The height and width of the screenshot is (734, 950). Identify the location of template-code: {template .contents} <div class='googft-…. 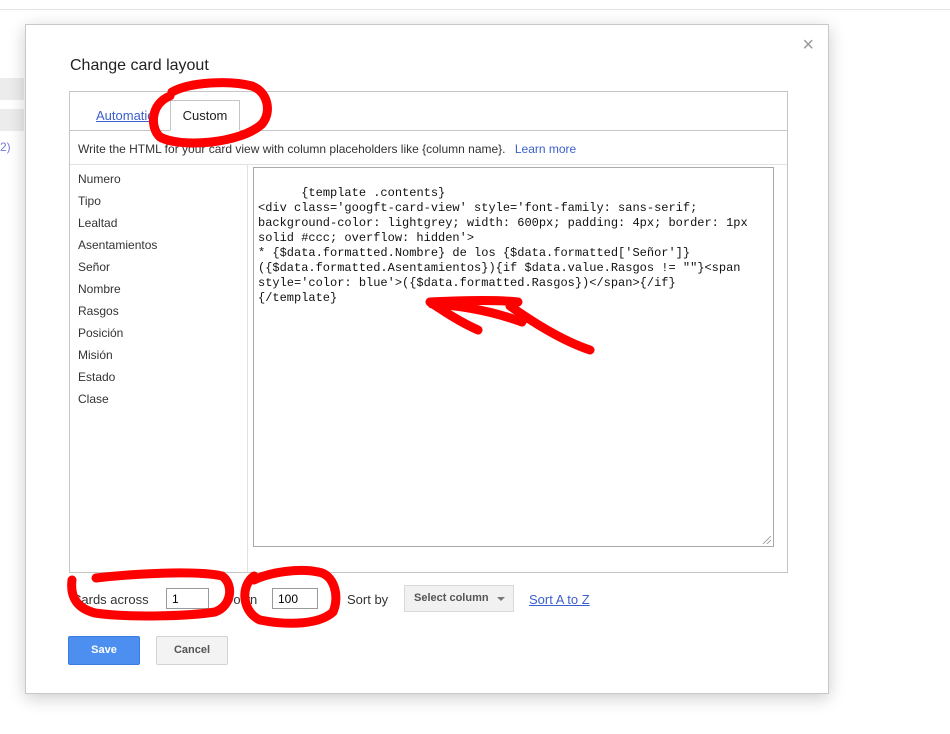
(503, 245).